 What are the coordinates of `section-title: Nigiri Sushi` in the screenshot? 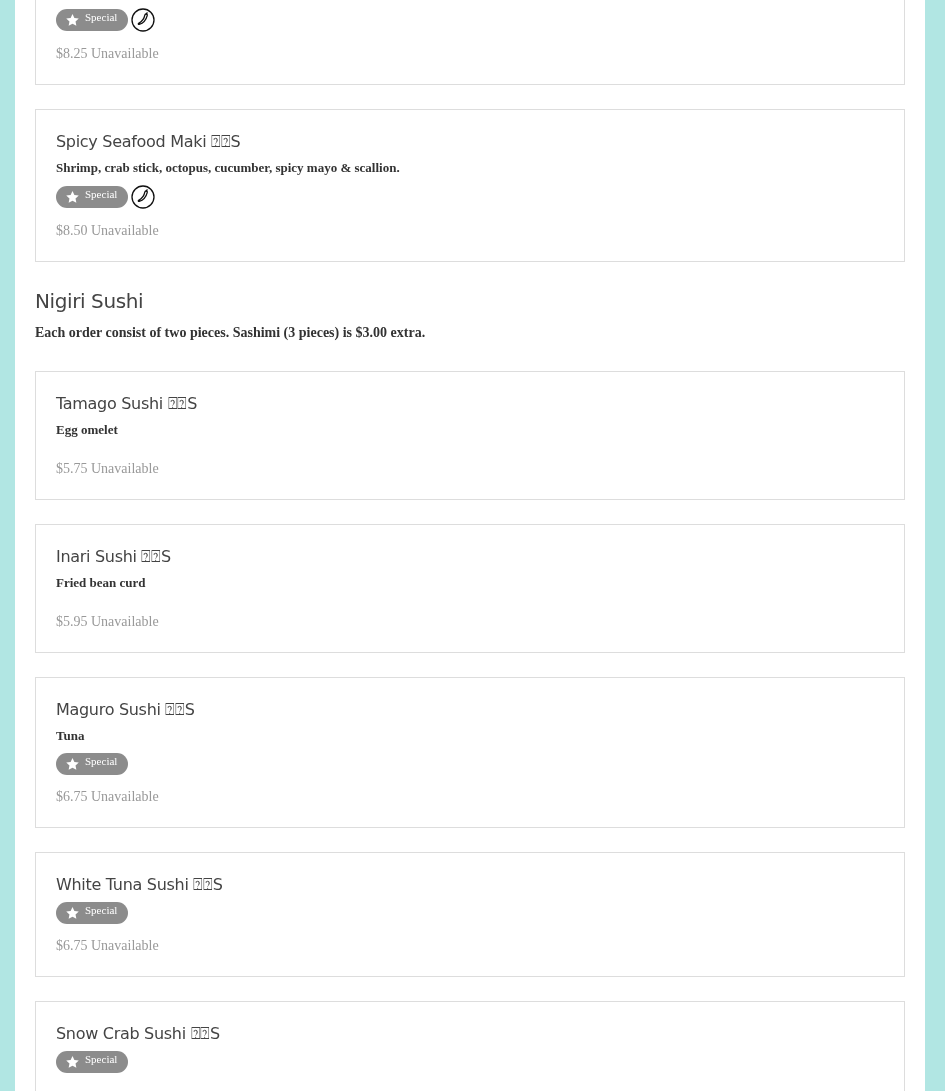 It's located at (90, 301).